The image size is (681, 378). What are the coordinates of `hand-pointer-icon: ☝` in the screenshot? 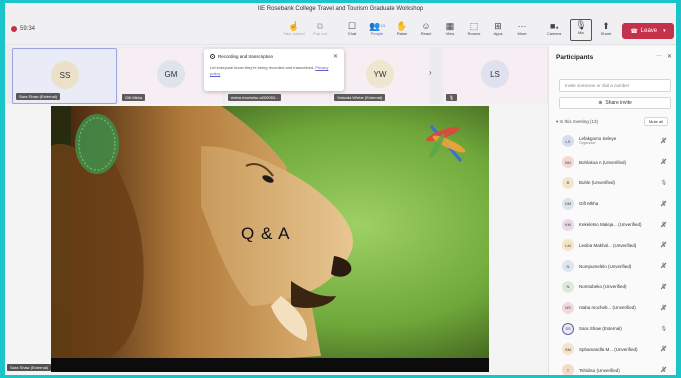 It's located at (294, 26).